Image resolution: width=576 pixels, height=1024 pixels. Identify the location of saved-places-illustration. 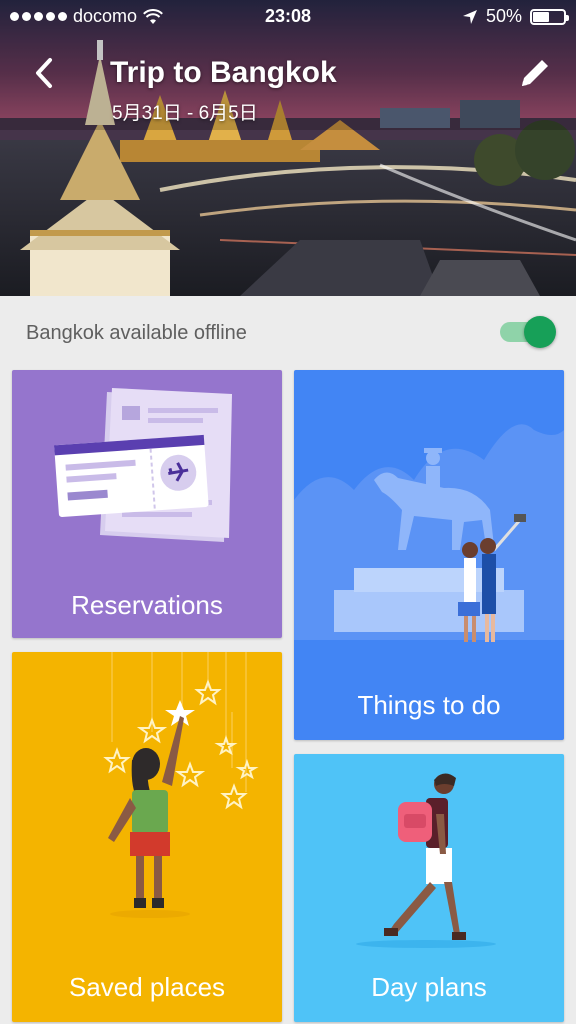
(181, 785).